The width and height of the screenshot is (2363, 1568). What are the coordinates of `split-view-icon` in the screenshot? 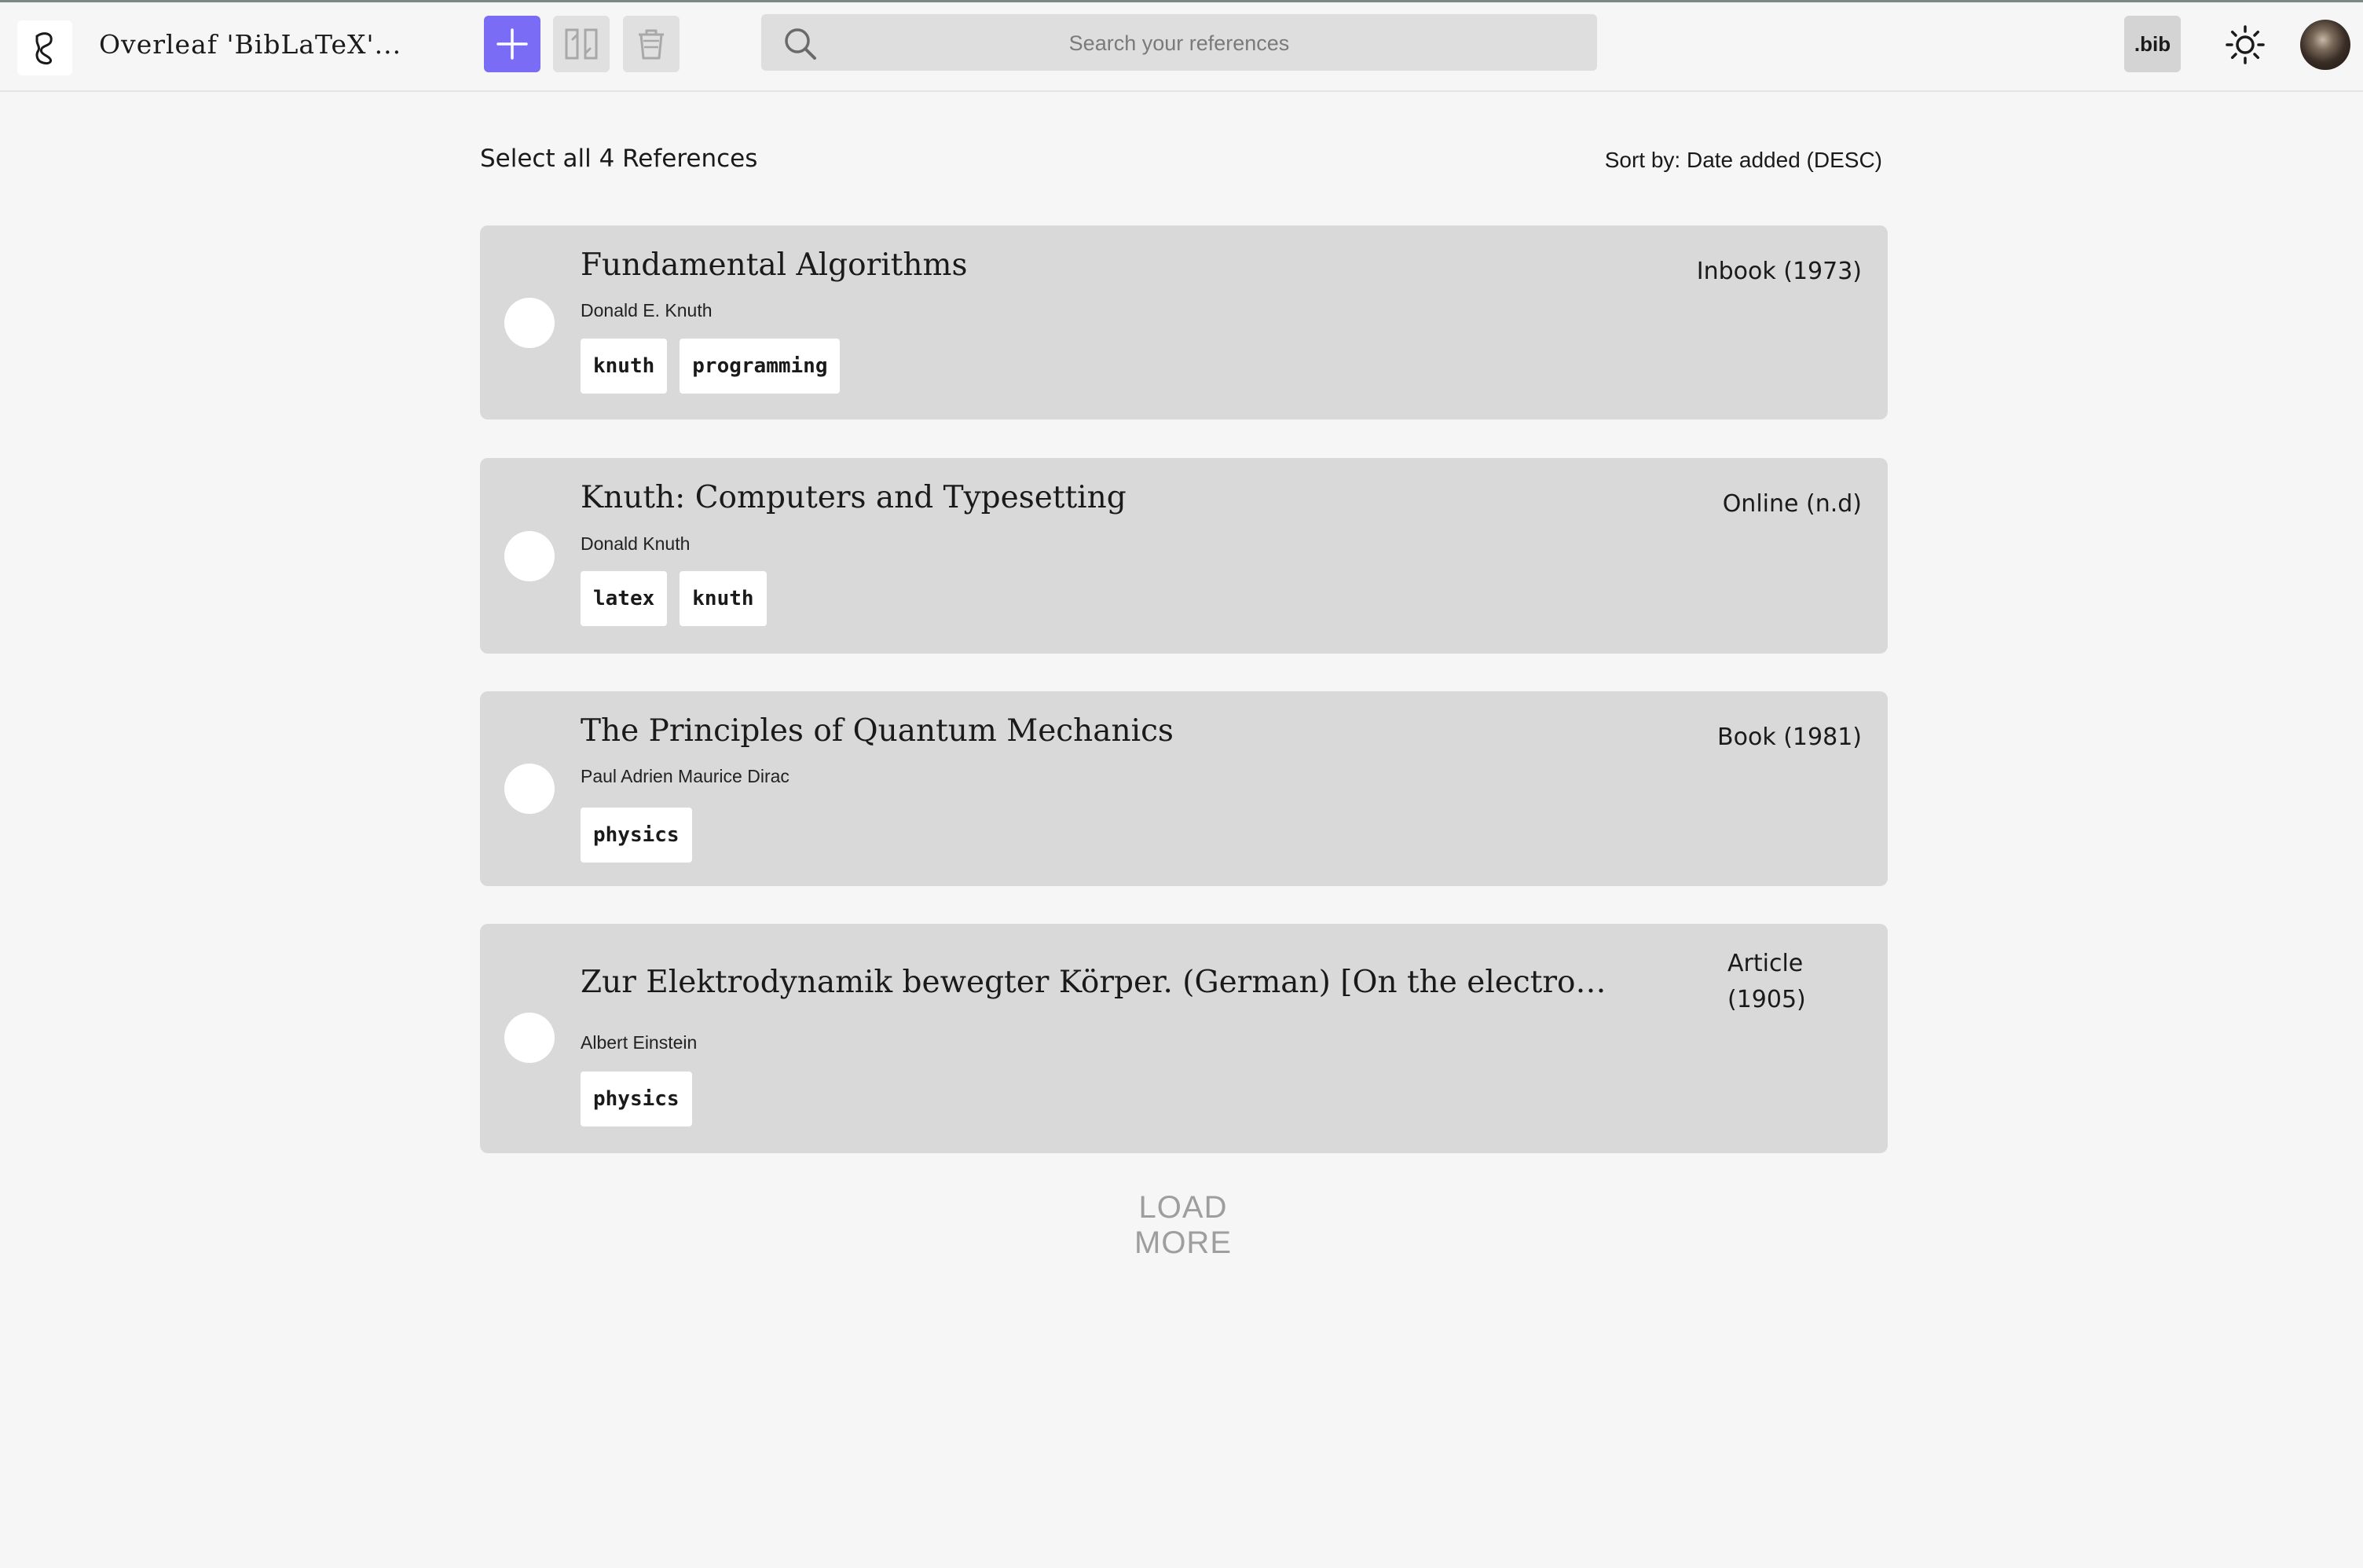 It's located at (582, 44).